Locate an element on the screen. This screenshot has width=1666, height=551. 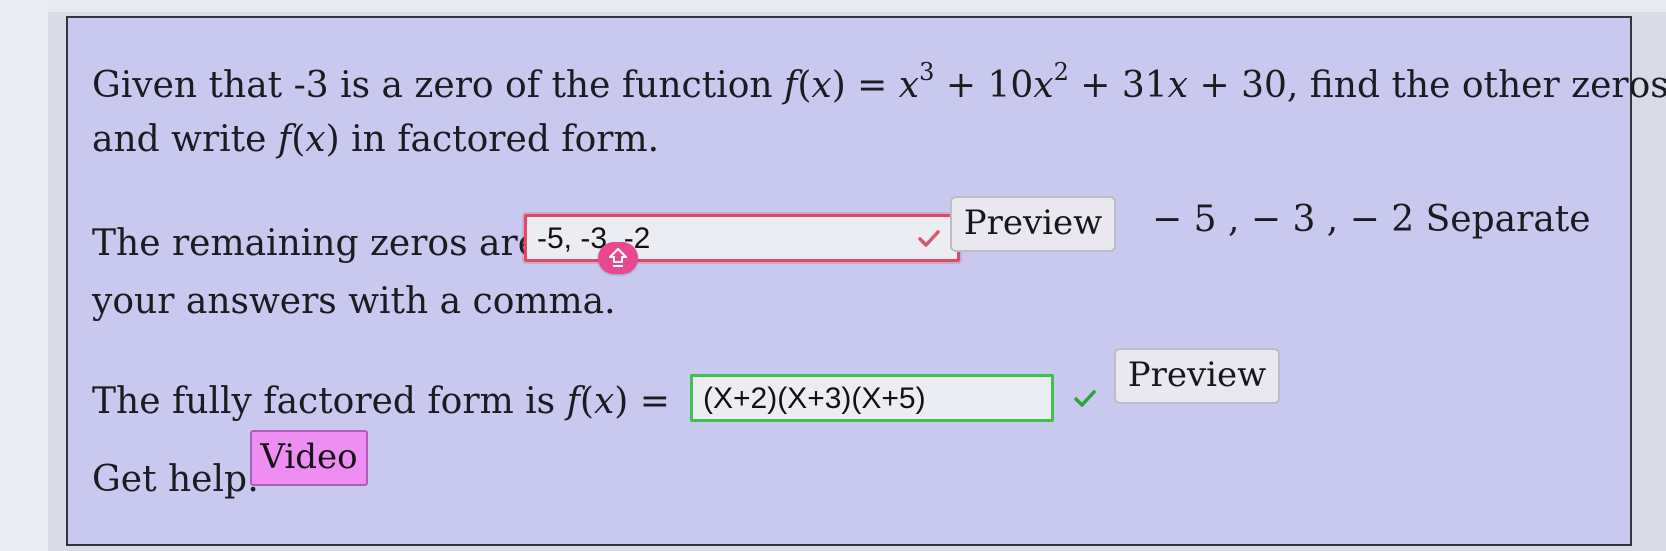
upload-arrow-icon is located at coordinates (618, 257).